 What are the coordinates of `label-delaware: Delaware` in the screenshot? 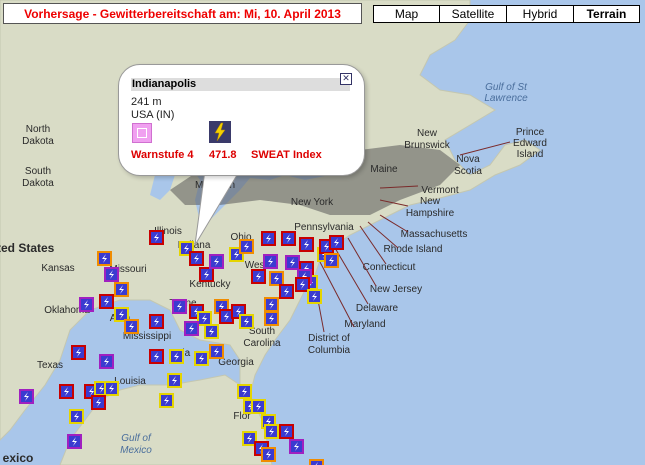 It's located at (377, 308).